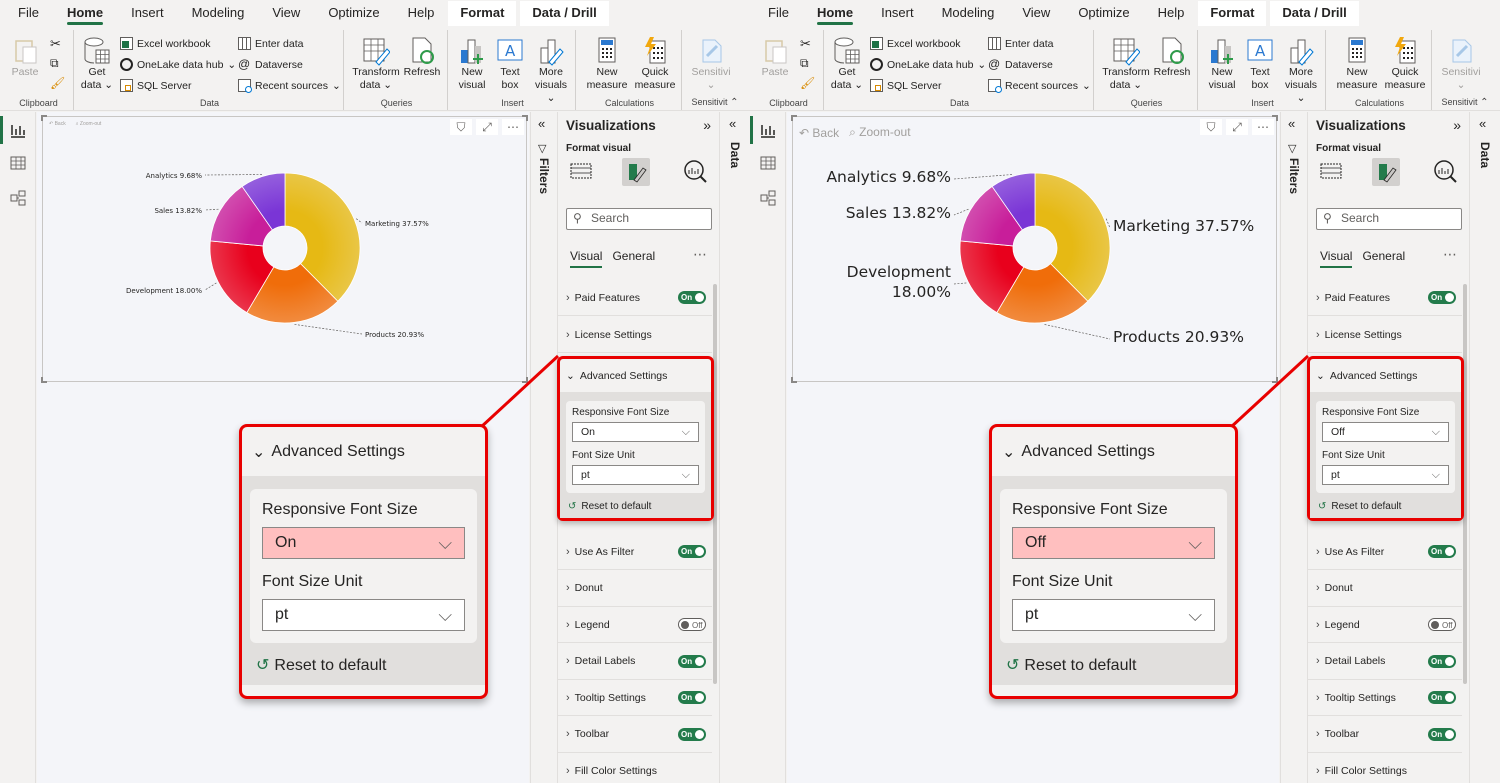  I want to click on onelake-data-hub-button: OneLake data hub ⌄, so click(928, 64).